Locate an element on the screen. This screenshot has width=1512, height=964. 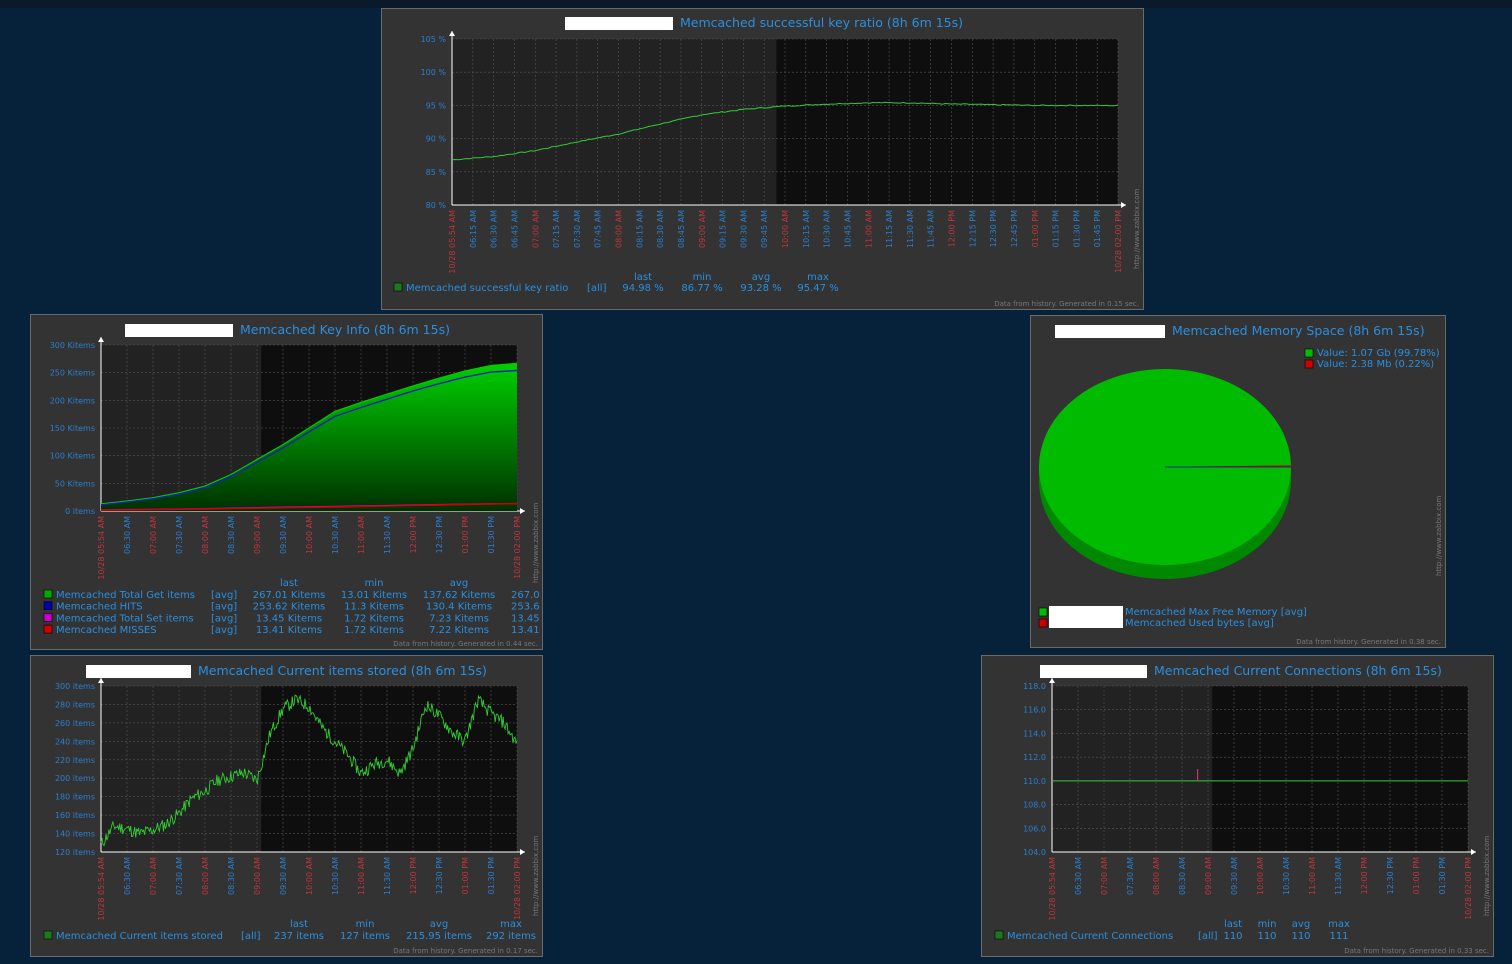
y-tick-label: 140 items is located at coordinates (75, 834).